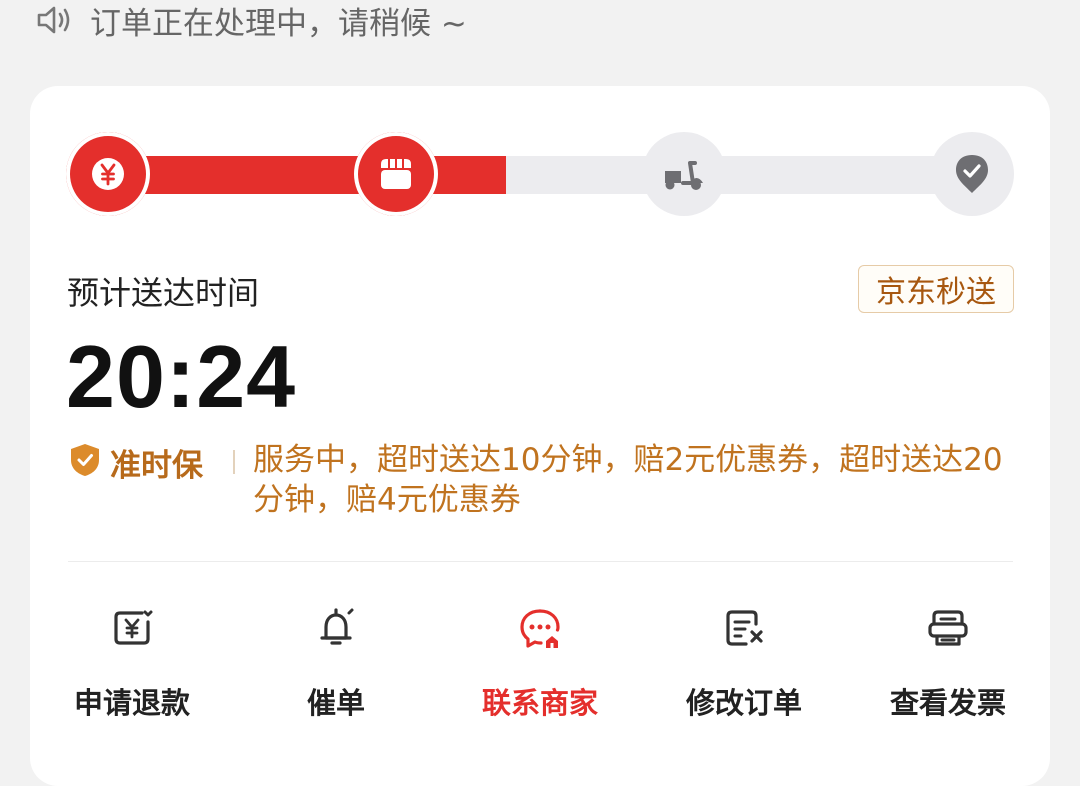 This screenshot has height=786, width=1080. I want to click on order-status-notice: 订单正在处理中，请稍候 ~, so click(250, 21).